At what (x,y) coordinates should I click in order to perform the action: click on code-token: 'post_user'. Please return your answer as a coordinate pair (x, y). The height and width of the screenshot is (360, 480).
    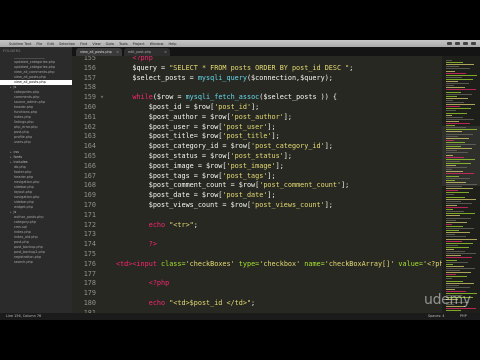
    Looking at the image, I should click on (245, 126).